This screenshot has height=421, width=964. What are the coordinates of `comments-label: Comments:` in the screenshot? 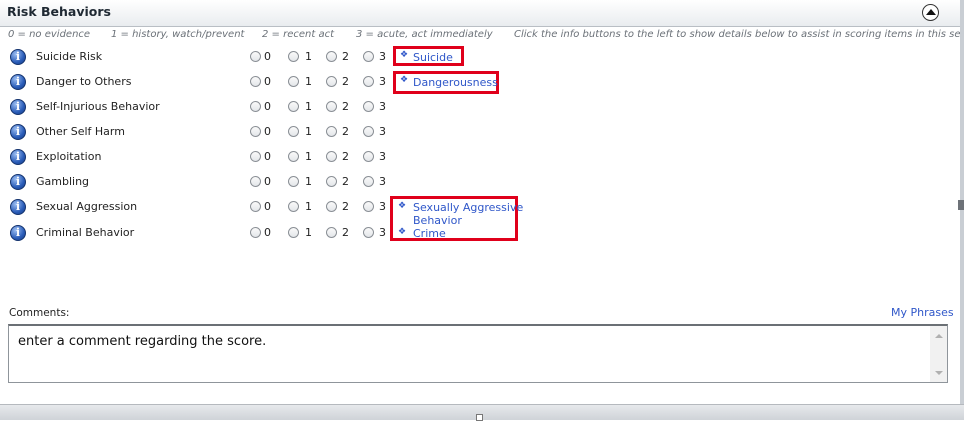 It's located at (39, 313).